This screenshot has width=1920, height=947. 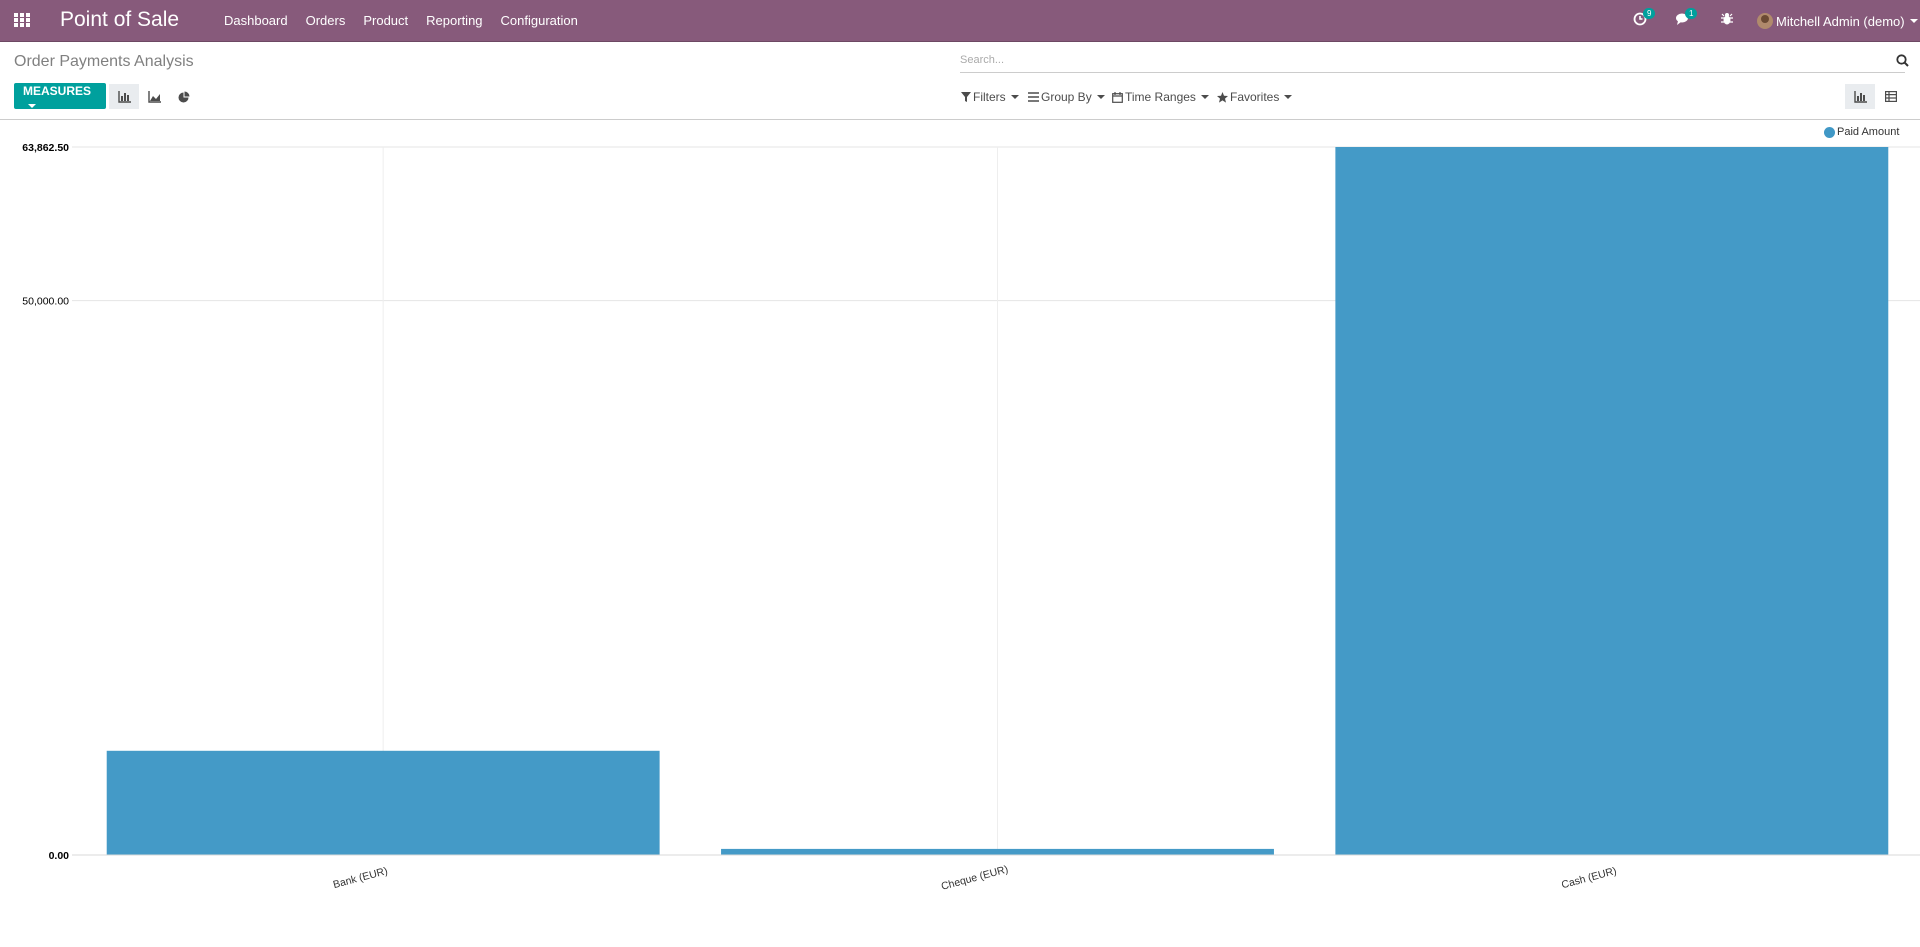 What do you see at coordinates (104, 61) in the screenshot?
I see `page-title: Order Payments Analysis` at bounding box center [104, 61].